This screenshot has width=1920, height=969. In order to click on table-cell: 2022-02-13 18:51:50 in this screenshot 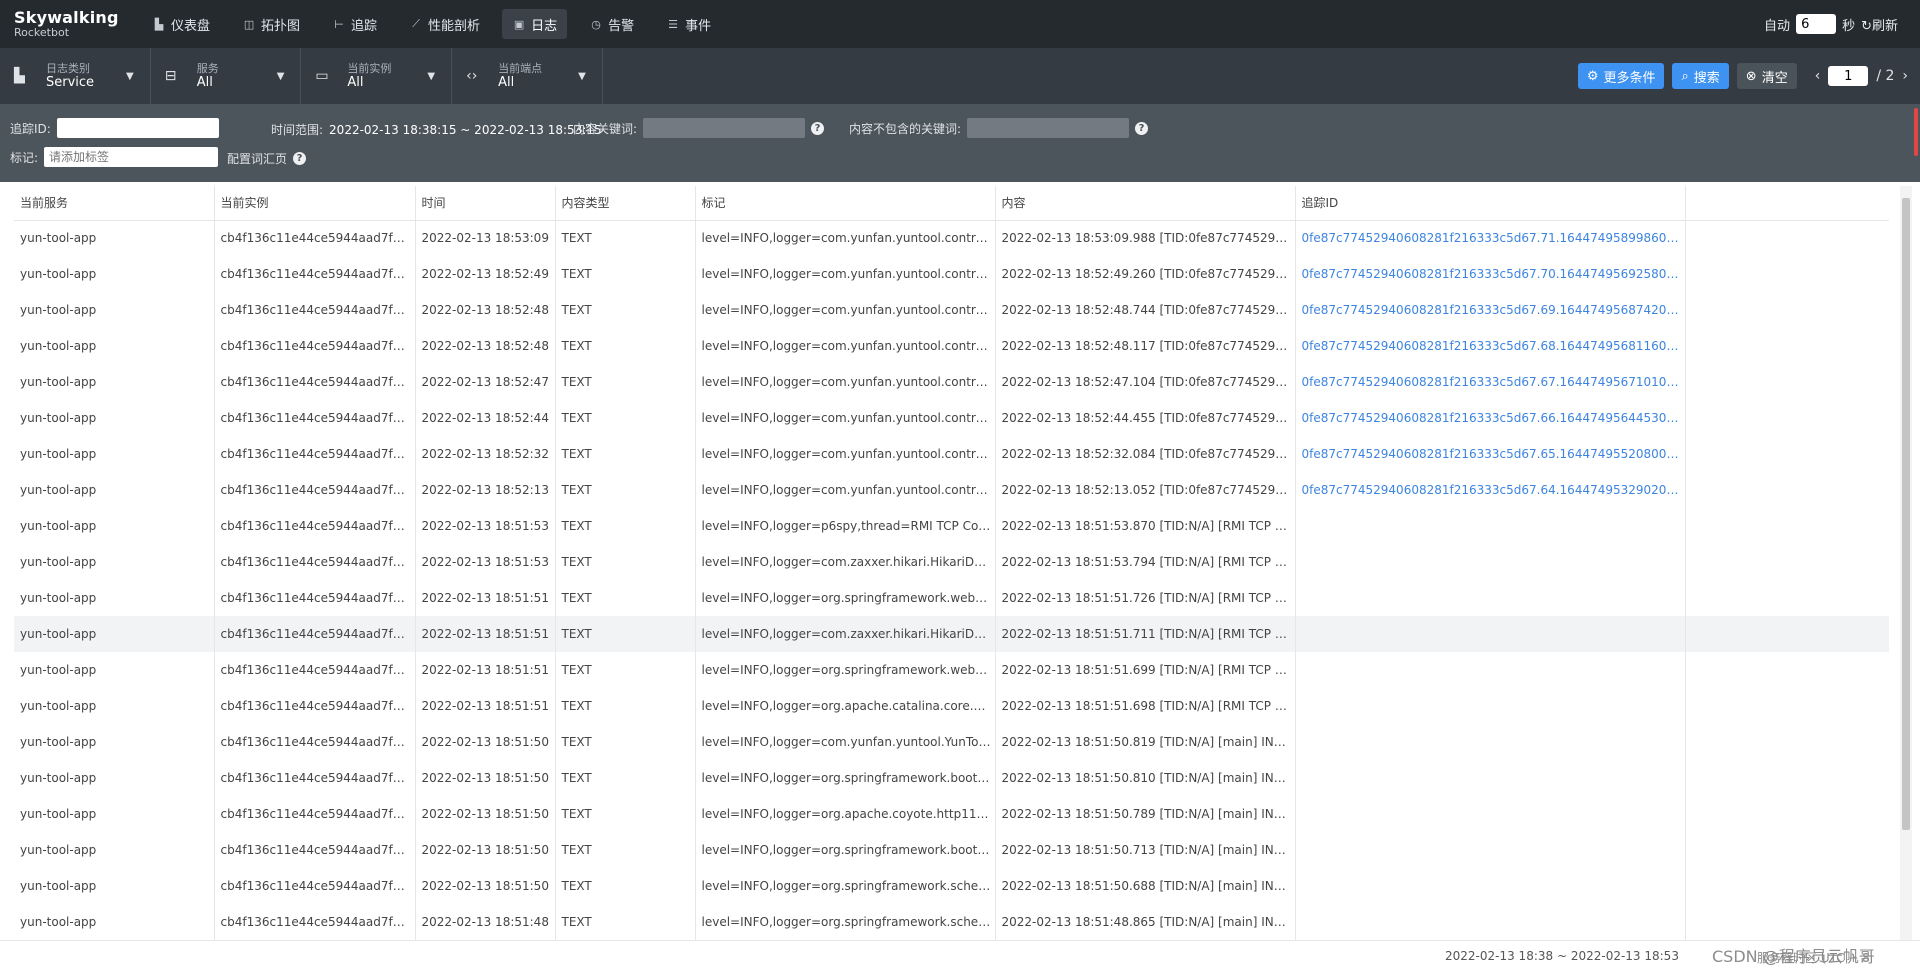, I will do `click(485, 850)`.